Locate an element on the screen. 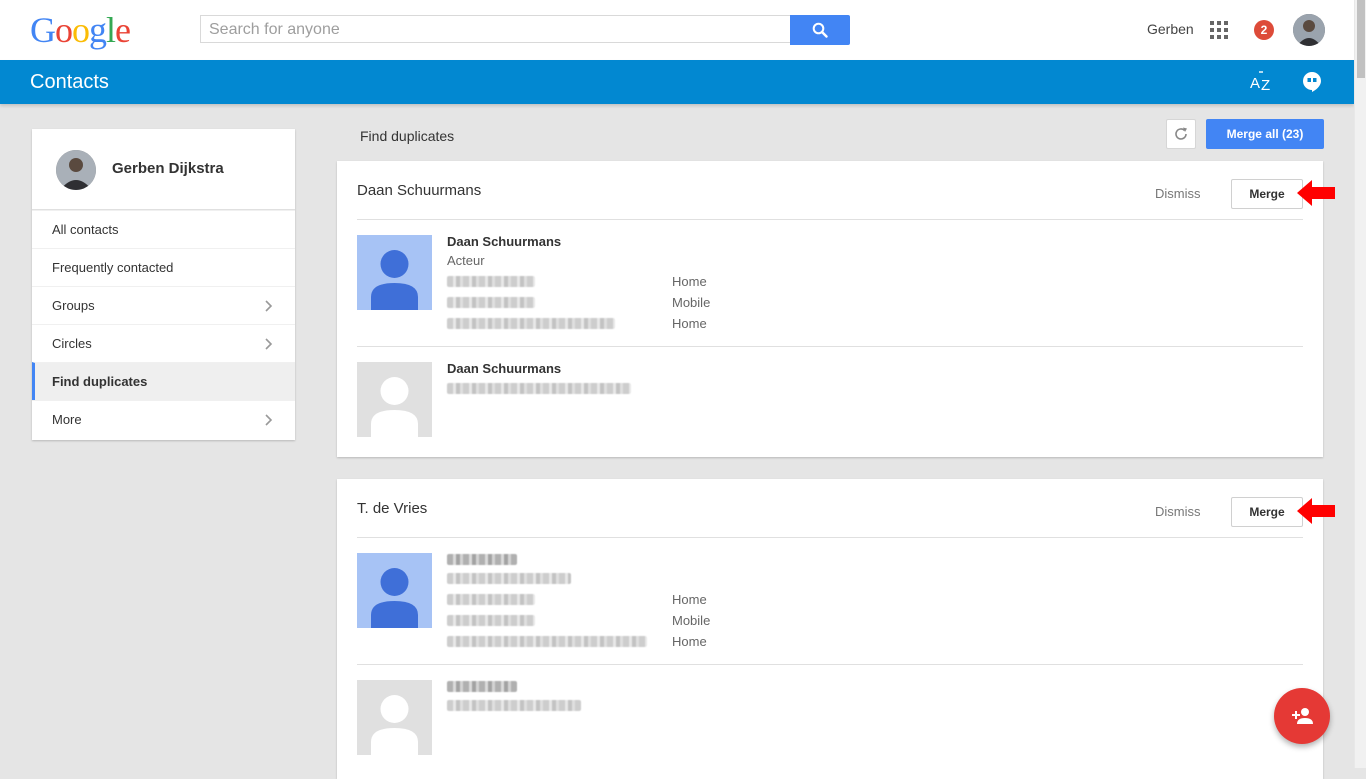 The height and width of the screenshot is (779, 1366). sidebar-item-label: Frequently contacted is located at coordinates (113, 267).